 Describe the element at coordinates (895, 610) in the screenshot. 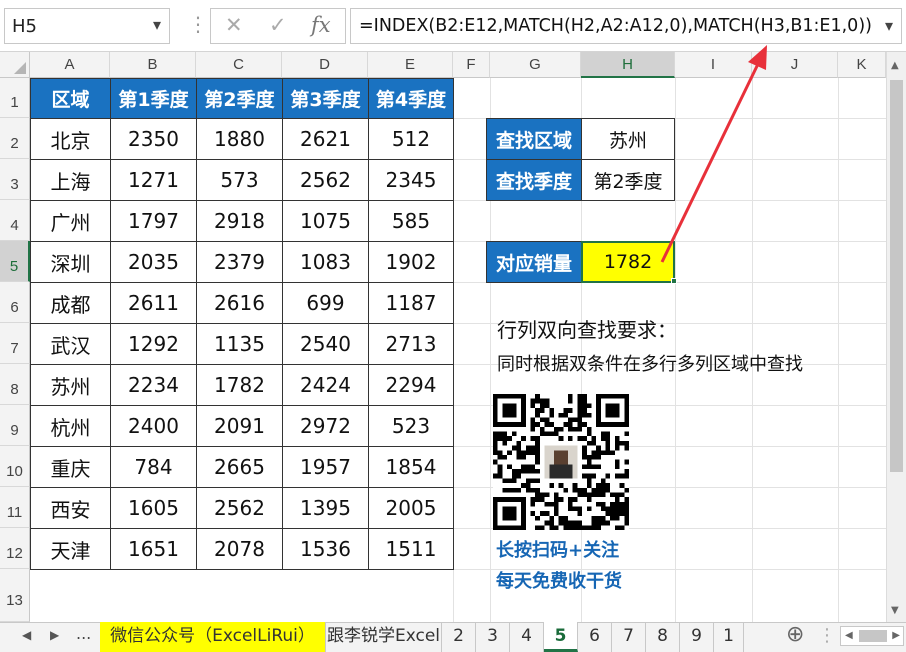

I see `scroll-down-icon: ▼` at that location.